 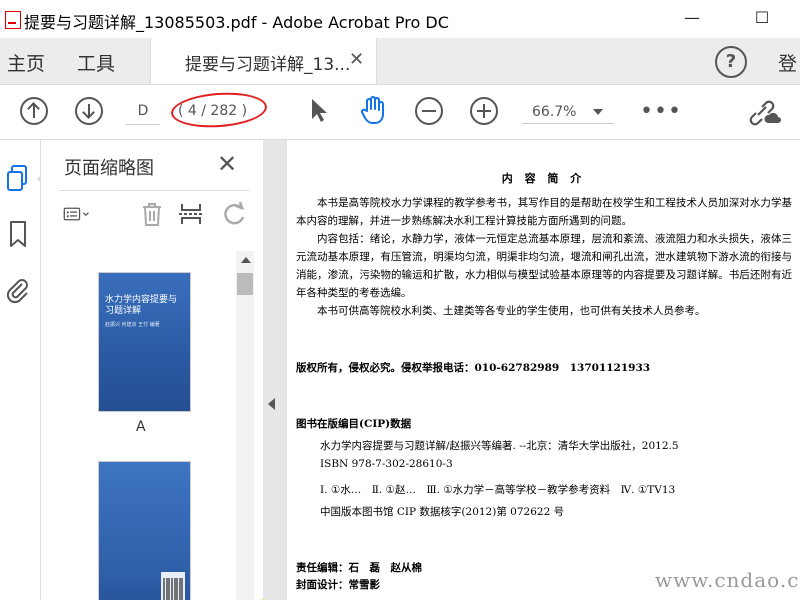 What do you see at coordinates (144, 531) in the screenshot?
I see `page-thumbnail-next` at bounding box center [144, 531].